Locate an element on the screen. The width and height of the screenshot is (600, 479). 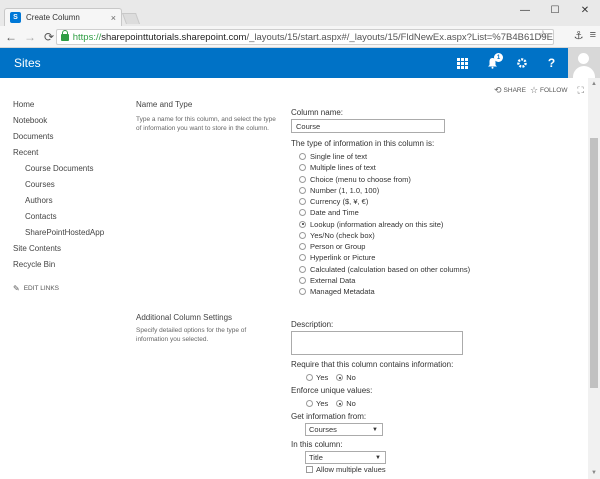
type-option-label: Date and Time is located at coordinates (334, 213).